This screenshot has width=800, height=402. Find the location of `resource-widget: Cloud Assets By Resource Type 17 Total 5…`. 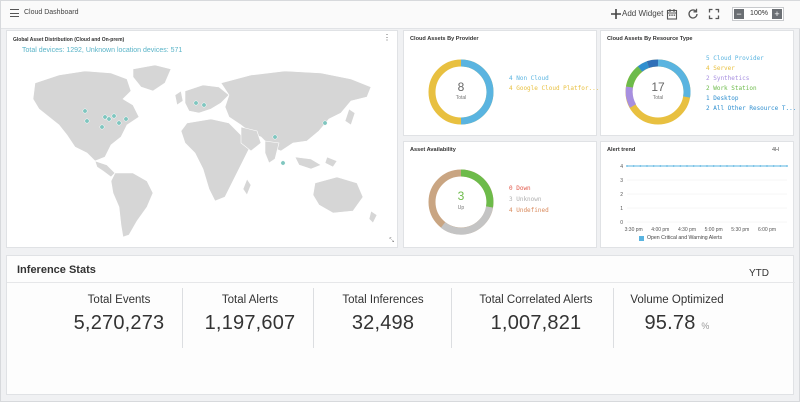

resource-widget: Cloud Assets By Resource Type 17 Total 5… is located at coordinates (698, 83).